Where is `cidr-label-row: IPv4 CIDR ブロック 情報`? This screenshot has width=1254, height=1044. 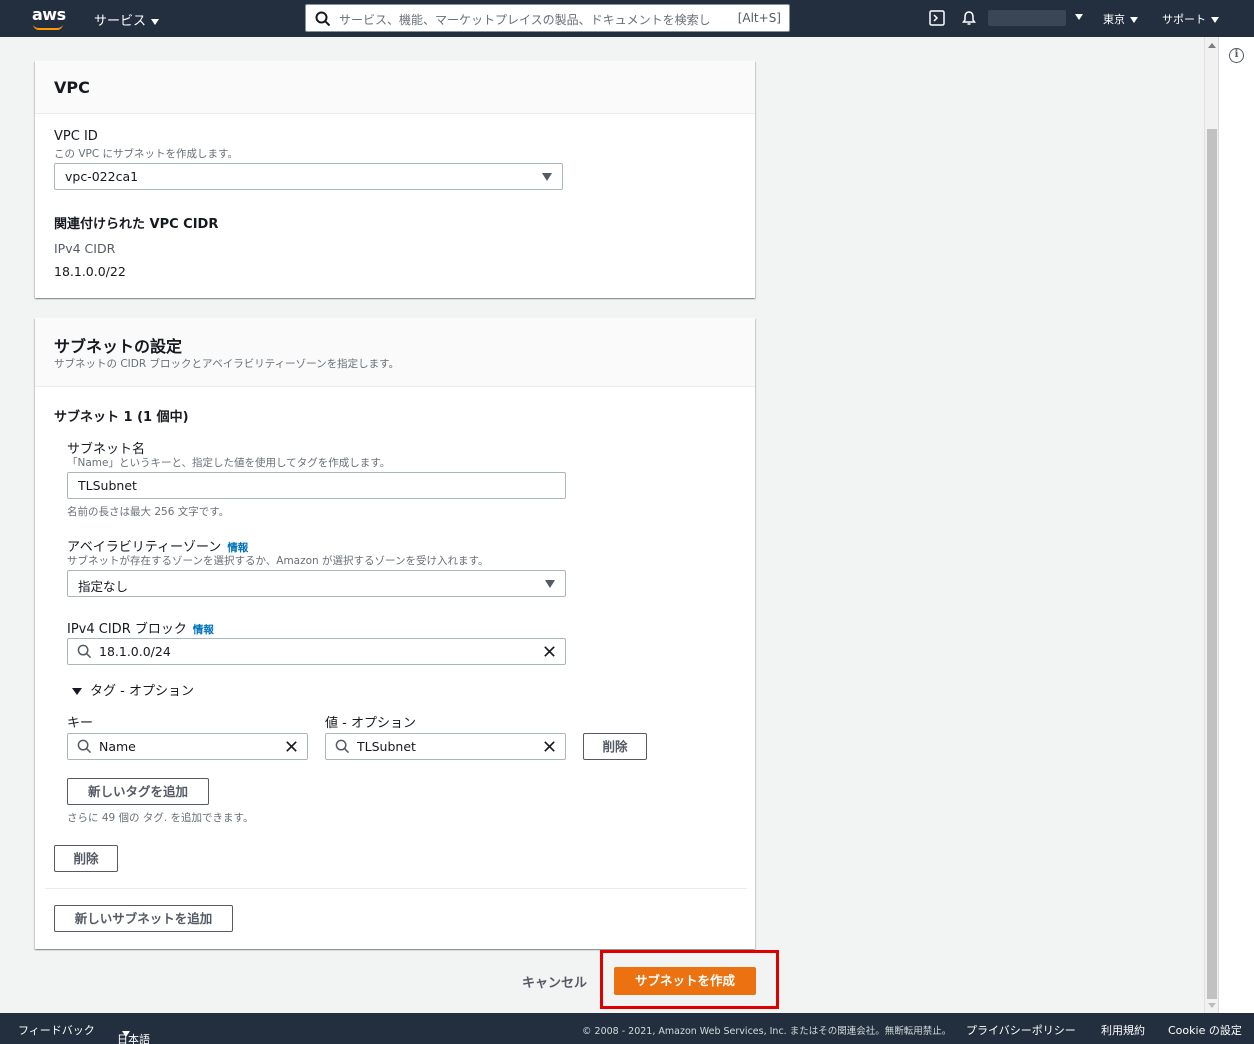
cidr-label-row: IPv4 CIDR ブロック 情報 is located at coordinates (140, 627).